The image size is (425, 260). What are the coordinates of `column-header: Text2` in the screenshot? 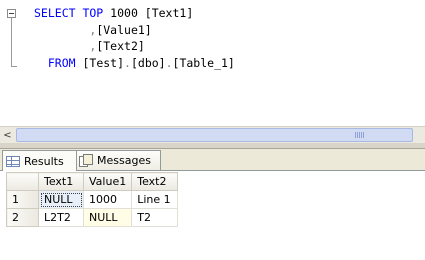 It's located at (155, 181).